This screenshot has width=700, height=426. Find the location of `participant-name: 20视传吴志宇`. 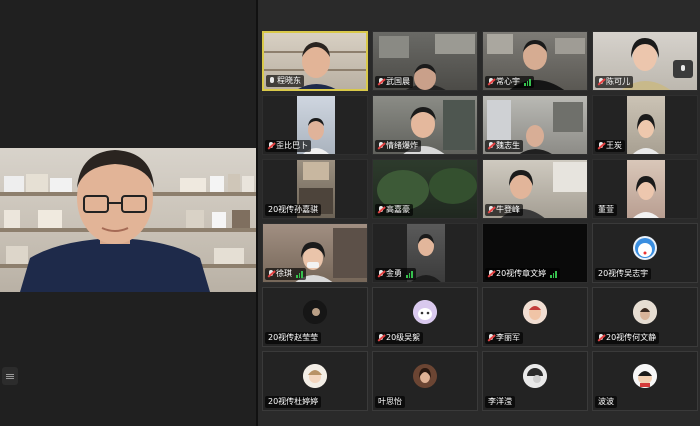

participant-name: 20视传吴志宇 is located at coordinates (623, 273).